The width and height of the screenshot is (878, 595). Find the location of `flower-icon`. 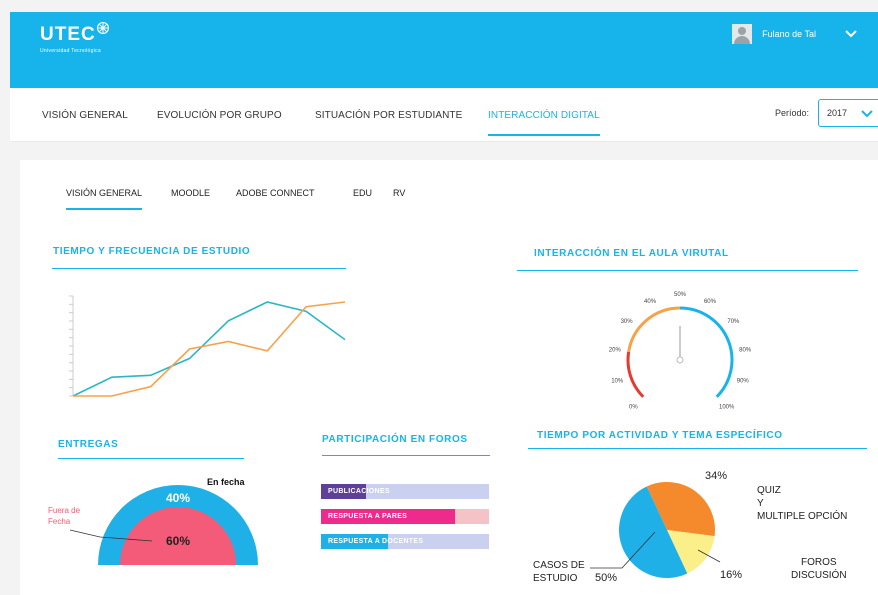

flower-icon is located at coordinates (103, 28).